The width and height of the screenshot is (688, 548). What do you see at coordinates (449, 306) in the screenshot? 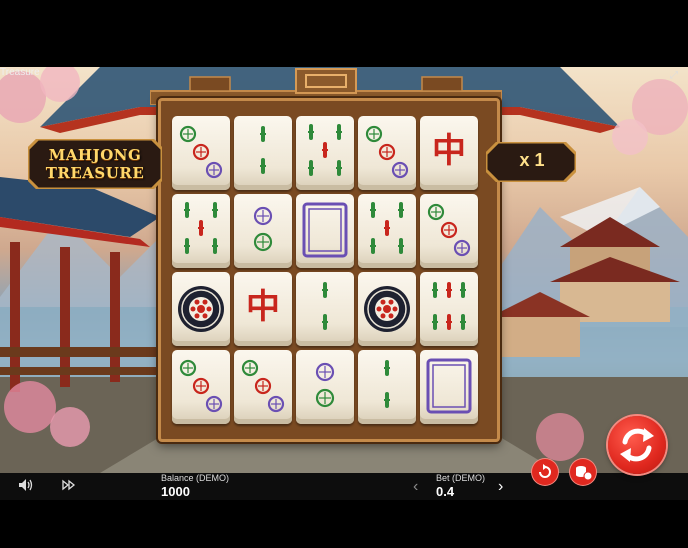
I see `bamboo-6-icon` at bounding box center [449, 306].